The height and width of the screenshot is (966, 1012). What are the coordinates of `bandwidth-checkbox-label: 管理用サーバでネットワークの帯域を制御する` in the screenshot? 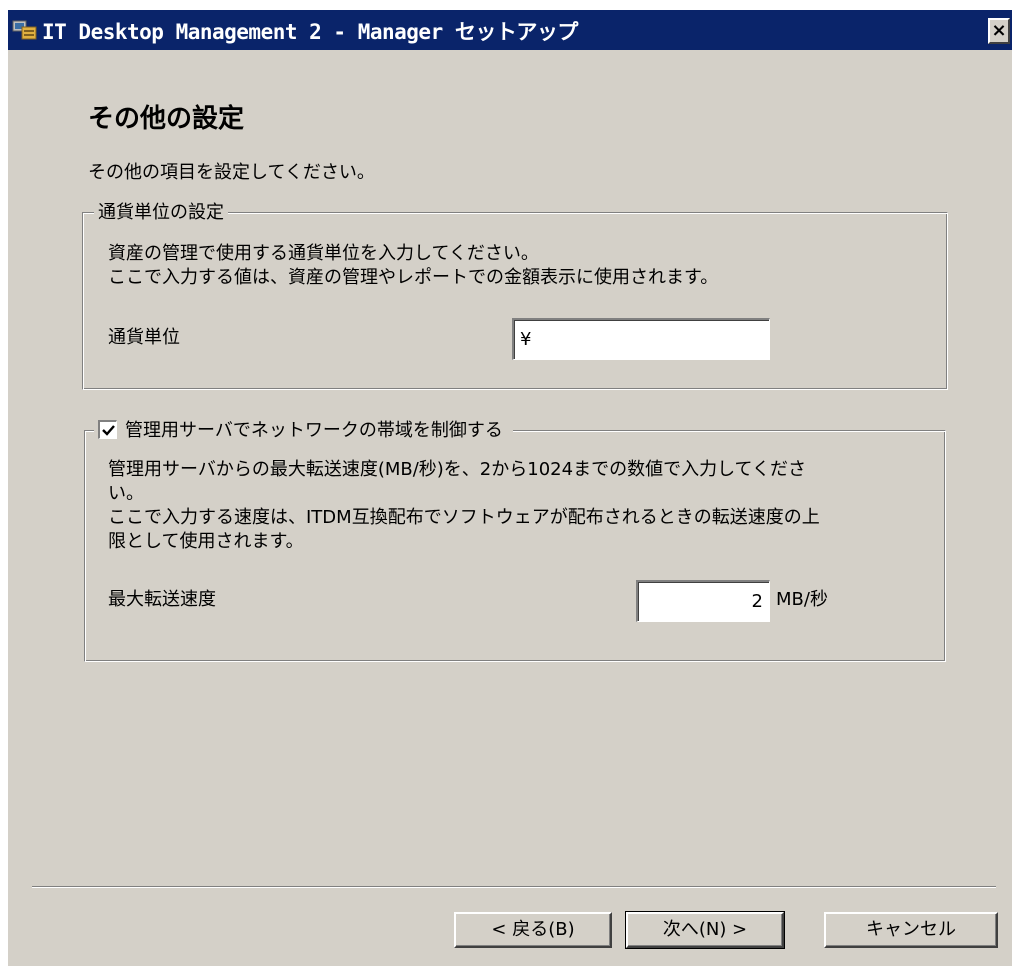 It's located at (314, 430).